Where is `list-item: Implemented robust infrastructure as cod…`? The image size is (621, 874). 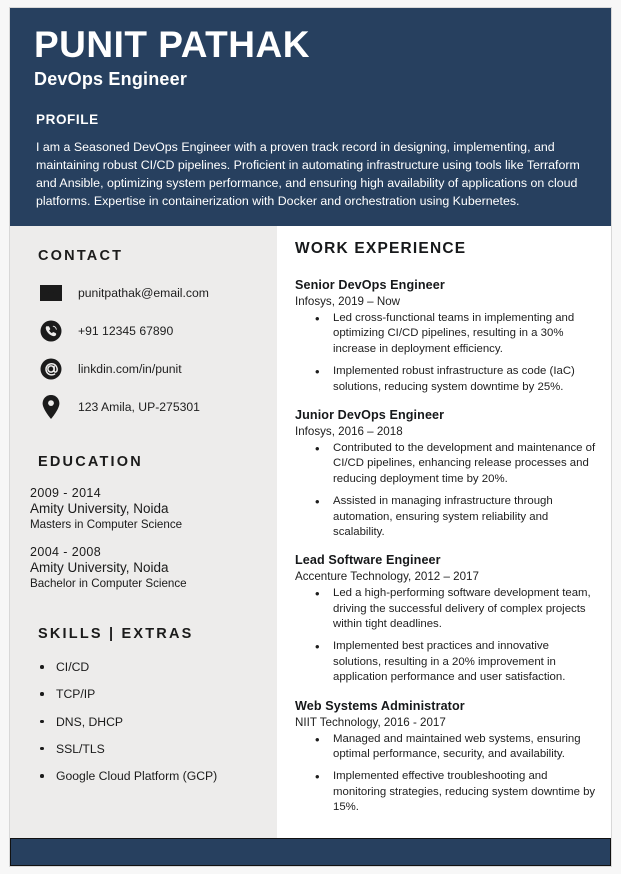
list-item: Implemented robust infrastructure as cod… is located at coordinates (445, 379).